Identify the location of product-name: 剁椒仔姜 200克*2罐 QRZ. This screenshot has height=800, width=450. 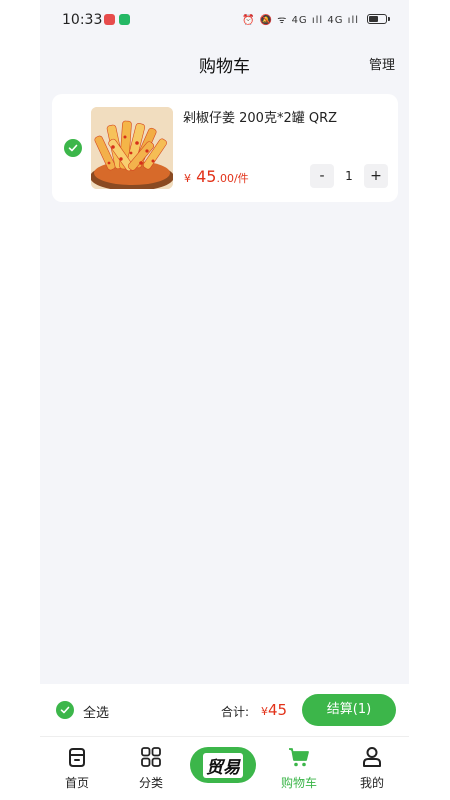
(260, 116).